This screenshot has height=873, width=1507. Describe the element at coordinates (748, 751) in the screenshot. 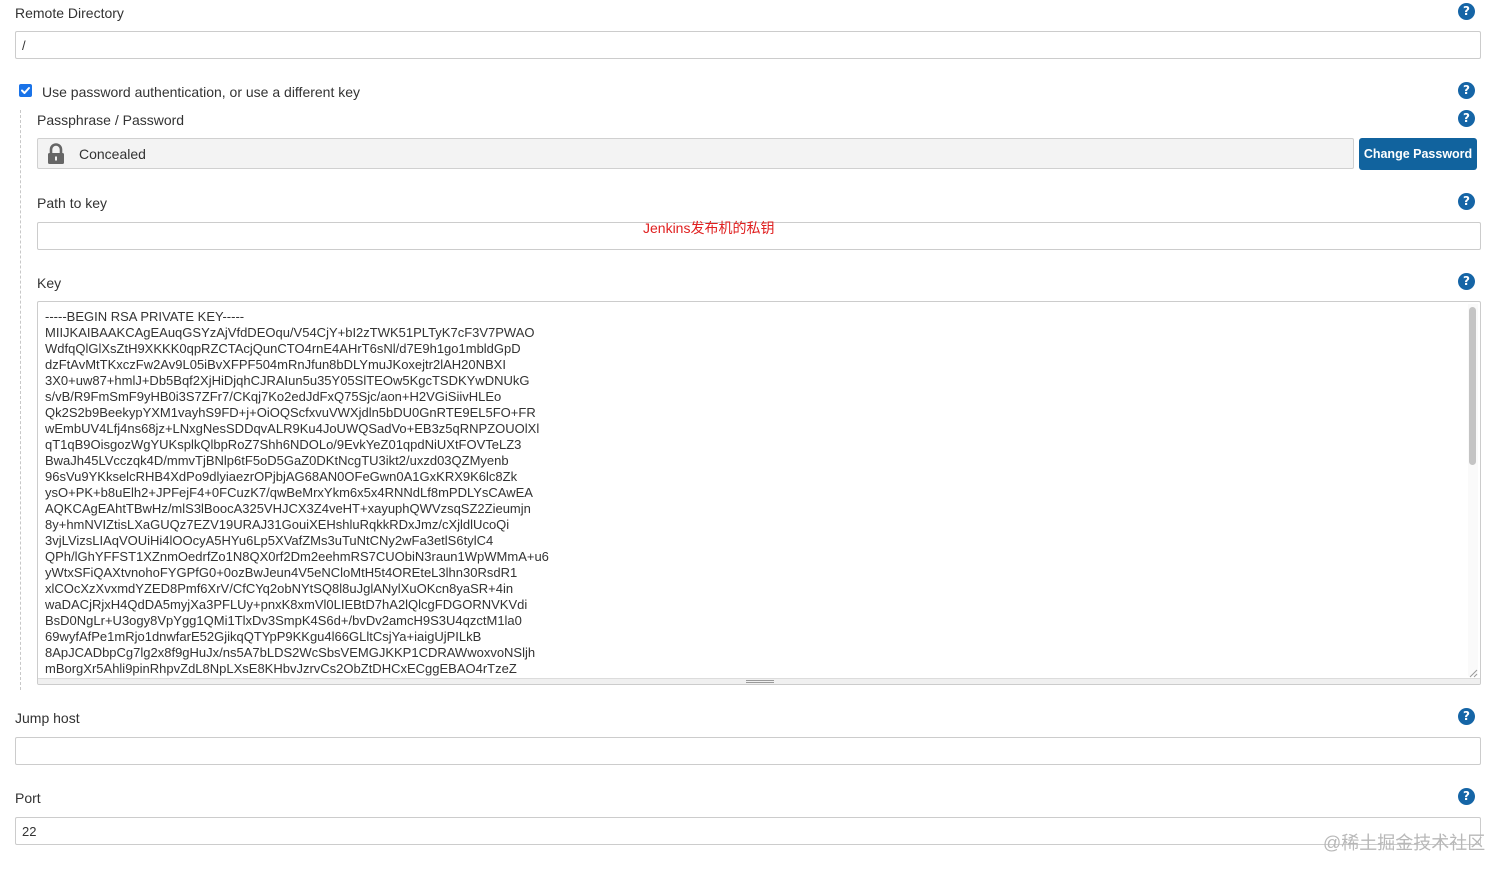

I see `jump-host-input` at that location.